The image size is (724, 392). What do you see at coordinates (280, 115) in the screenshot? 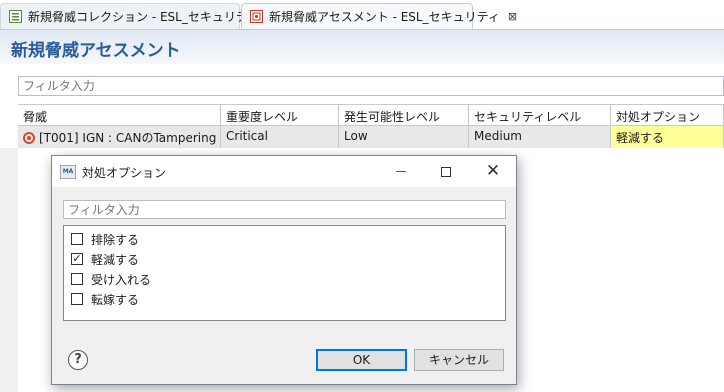
I see `column-header-severity: 重要度レベル` at bounding box center [280, 115].